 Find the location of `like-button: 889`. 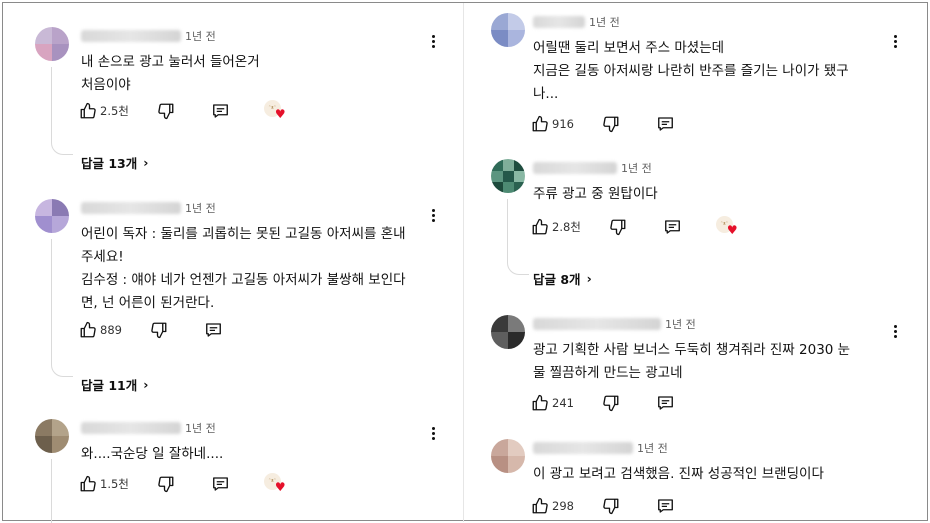

like-button: 889 is located at coordinates (107, 330).